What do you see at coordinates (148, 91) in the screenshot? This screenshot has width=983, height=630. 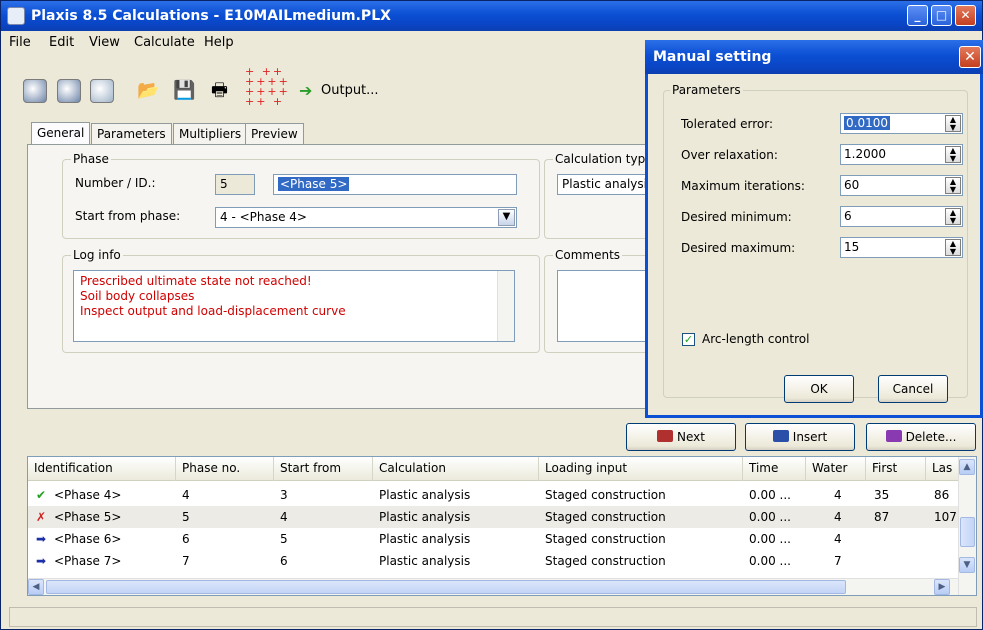 I see `open-folder-icon: 📂` at bounding box center [148, 91].